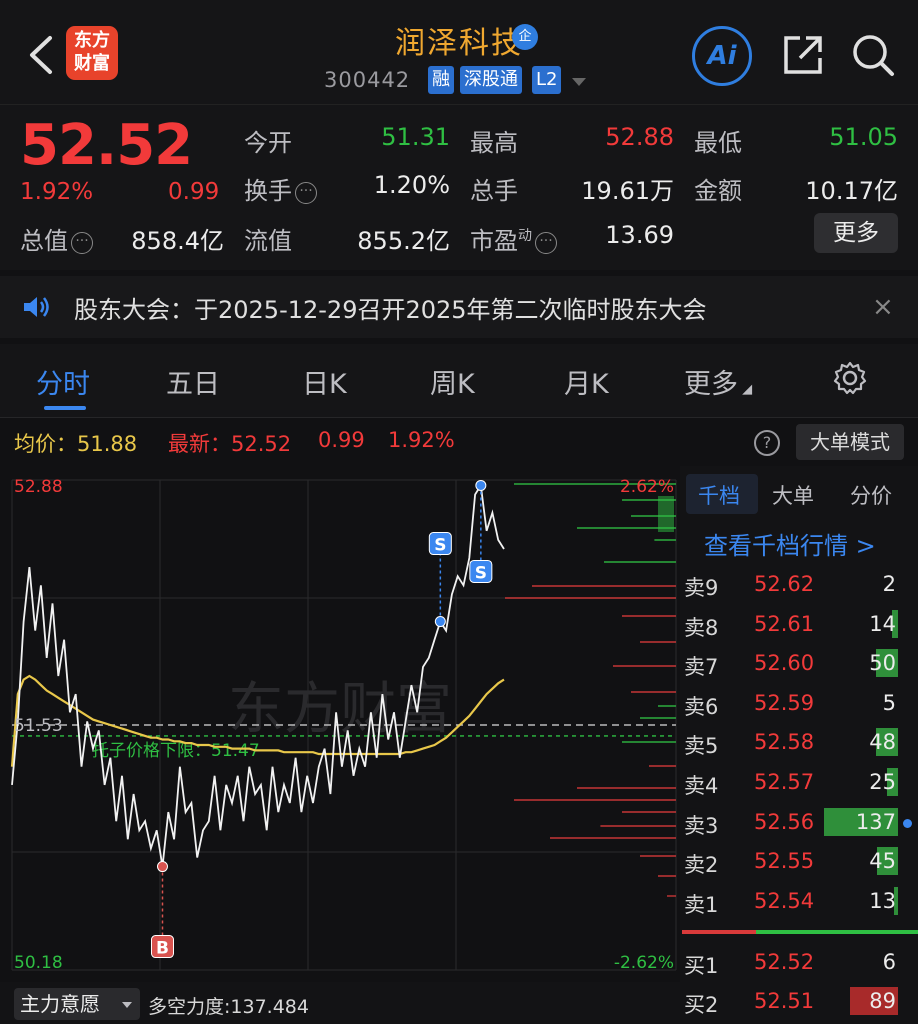  I want to click on bid-row: 买2 52.51 89, so click(799, 1002).